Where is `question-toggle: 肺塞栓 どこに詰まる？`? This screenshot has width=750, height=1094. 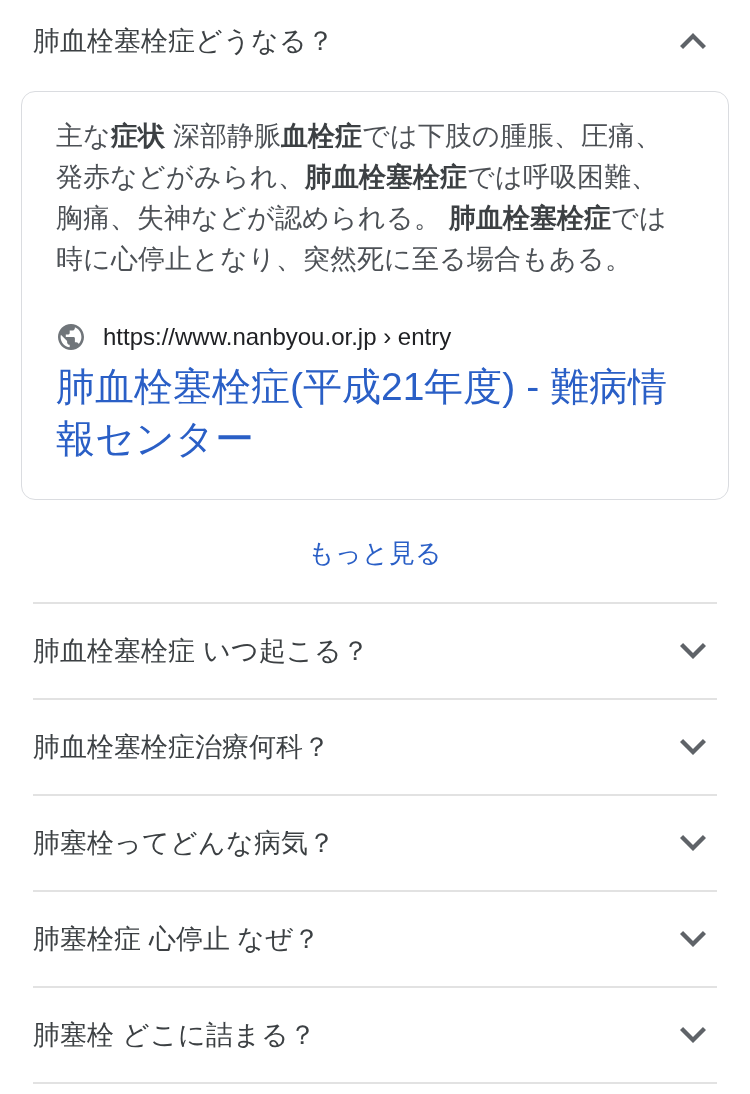
question-toggle: 肺塞栓 どこに詰まる？ is located at coordinates (375, 1035).